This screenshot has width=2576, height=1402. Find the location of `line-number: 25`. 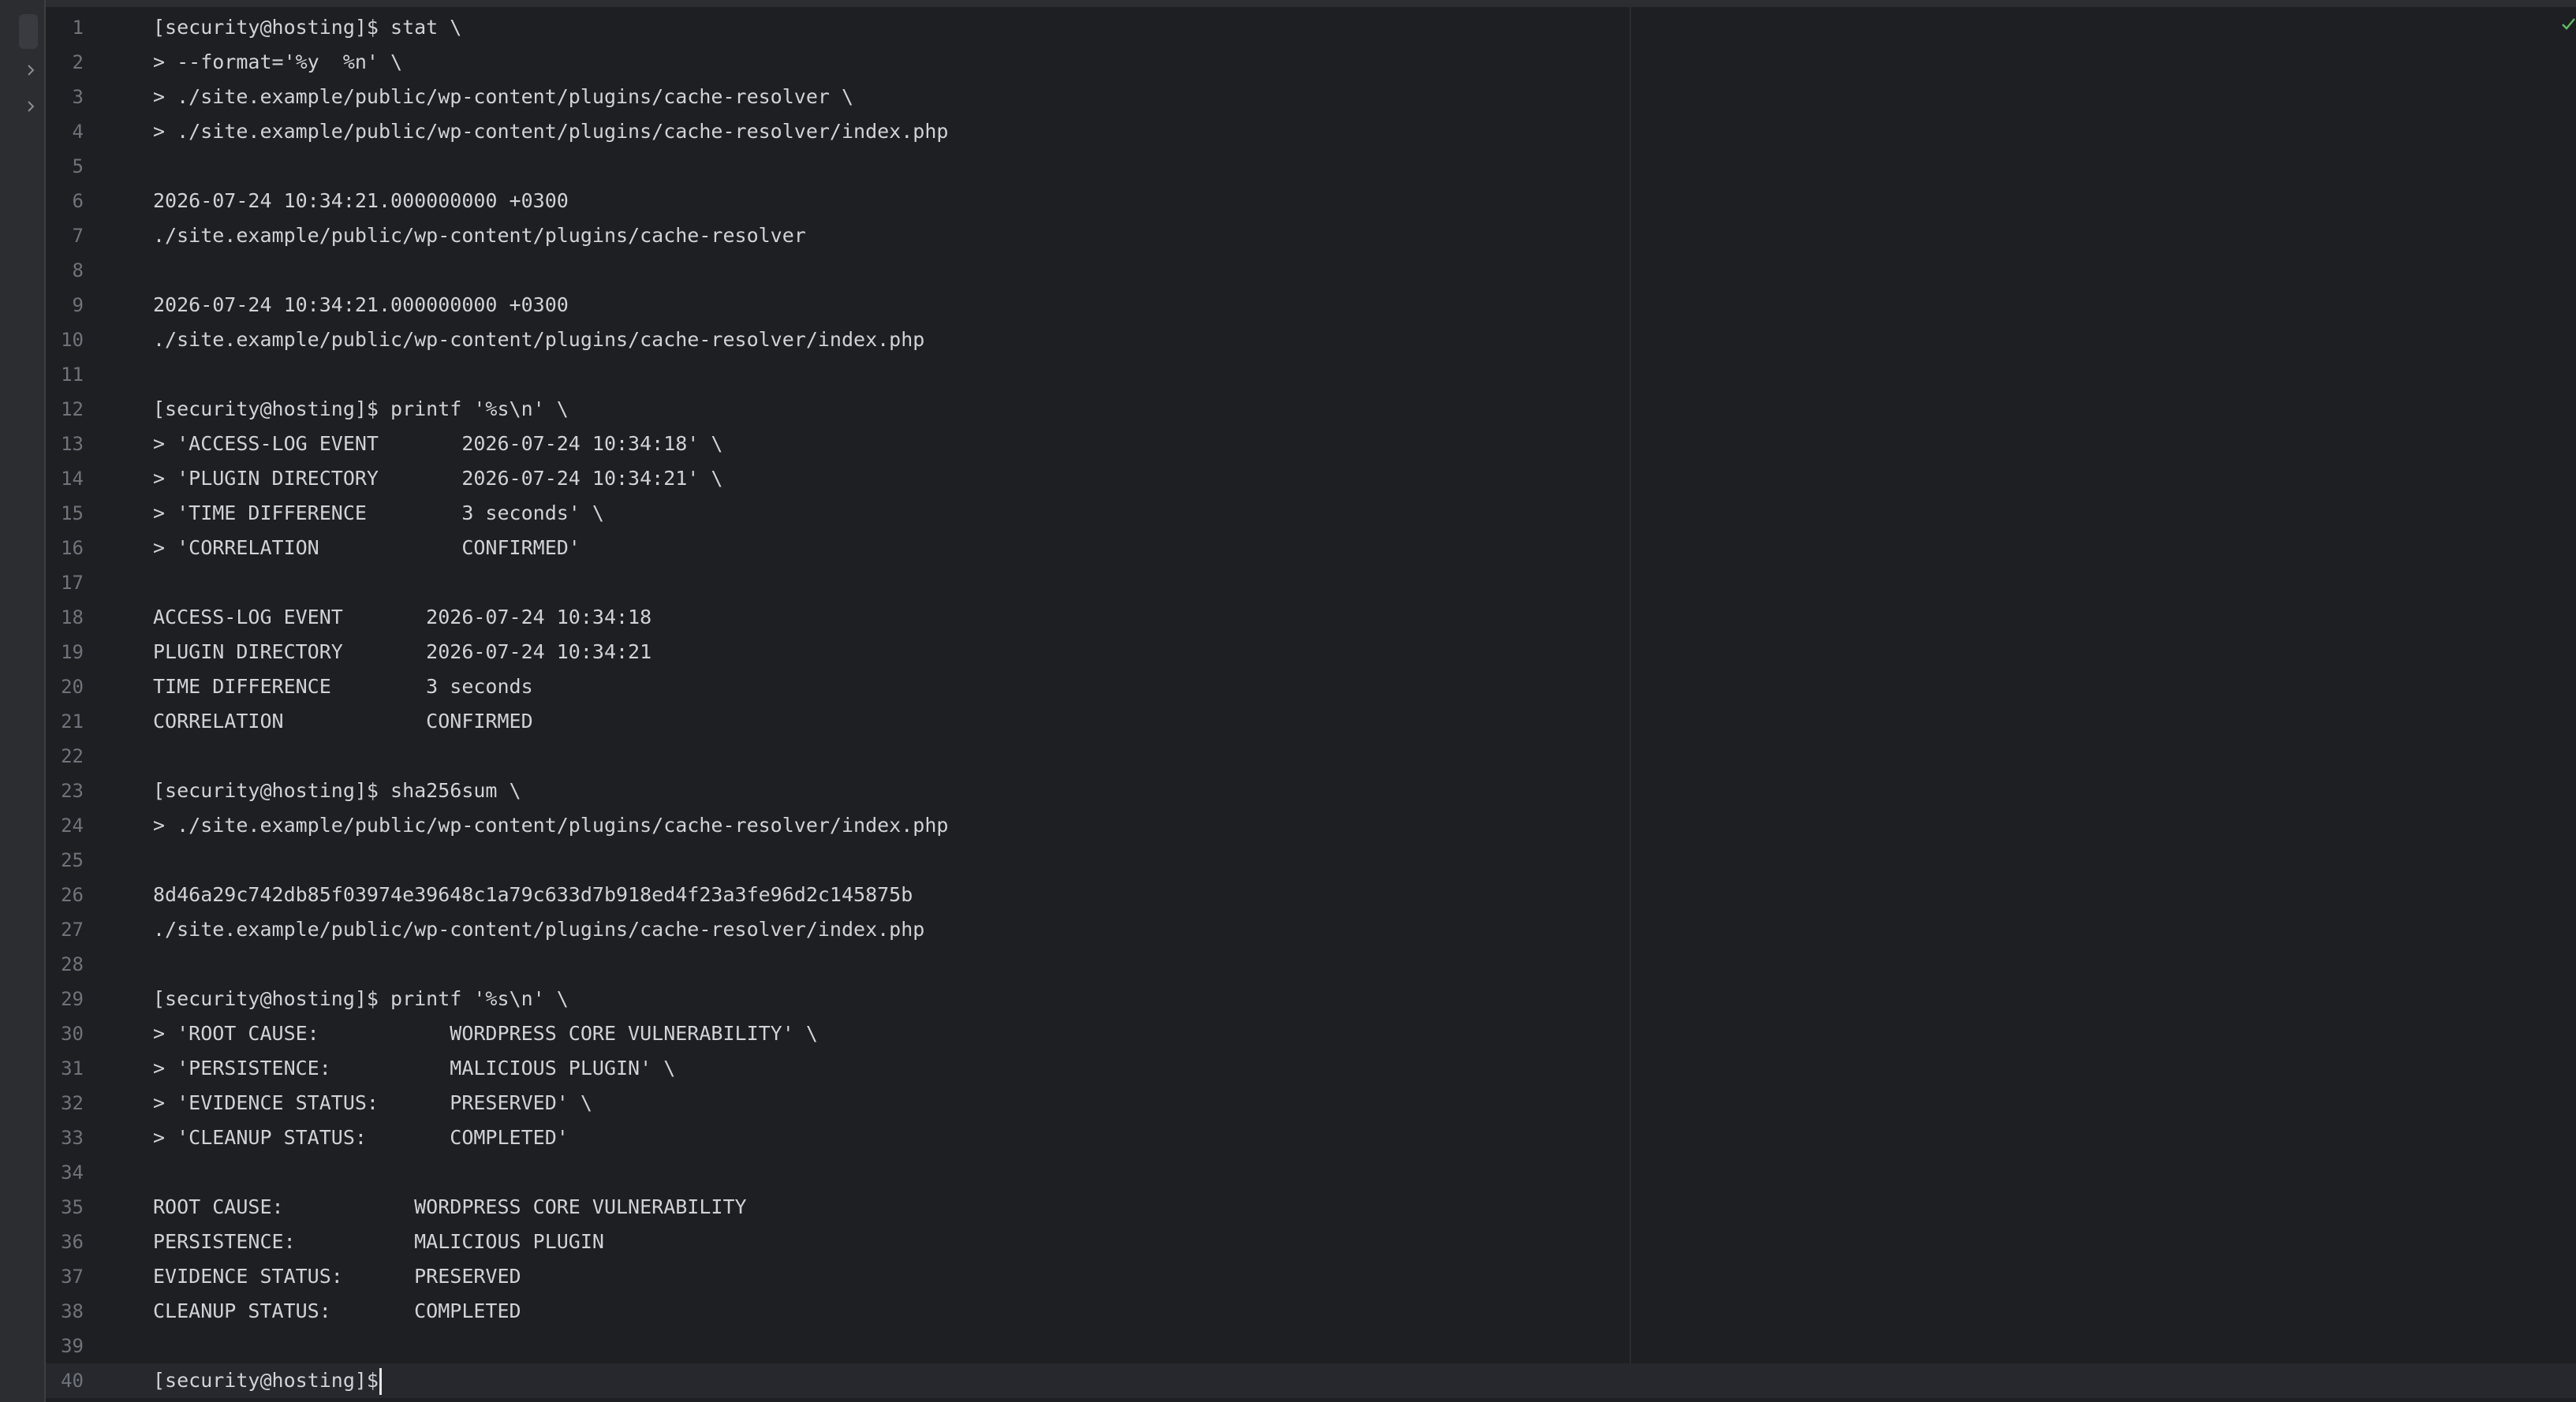

line-number: 25 is located at coordinates (72, 860).